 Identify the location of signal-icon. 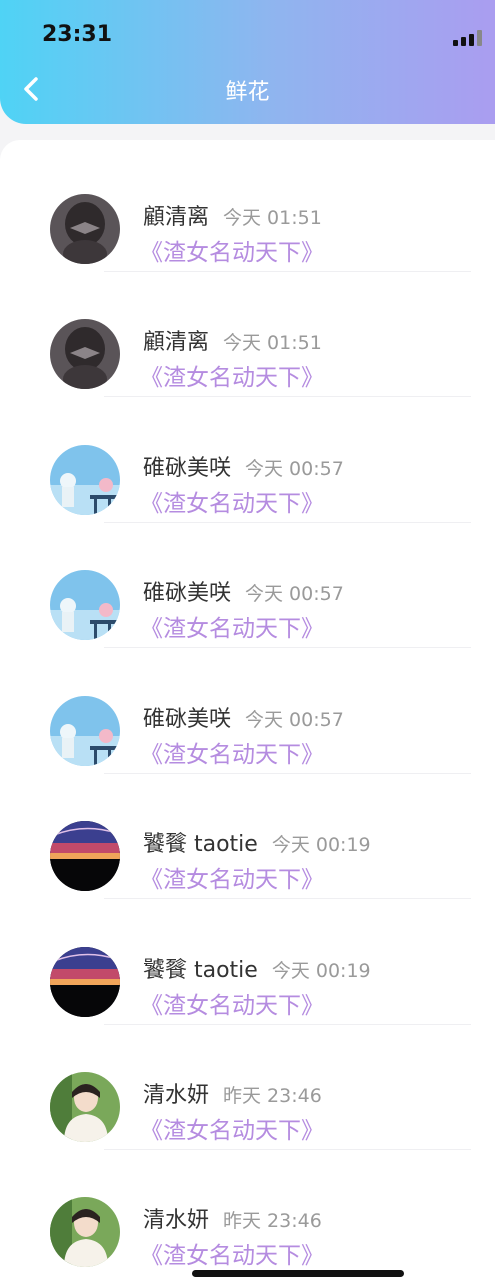
(468, 38).